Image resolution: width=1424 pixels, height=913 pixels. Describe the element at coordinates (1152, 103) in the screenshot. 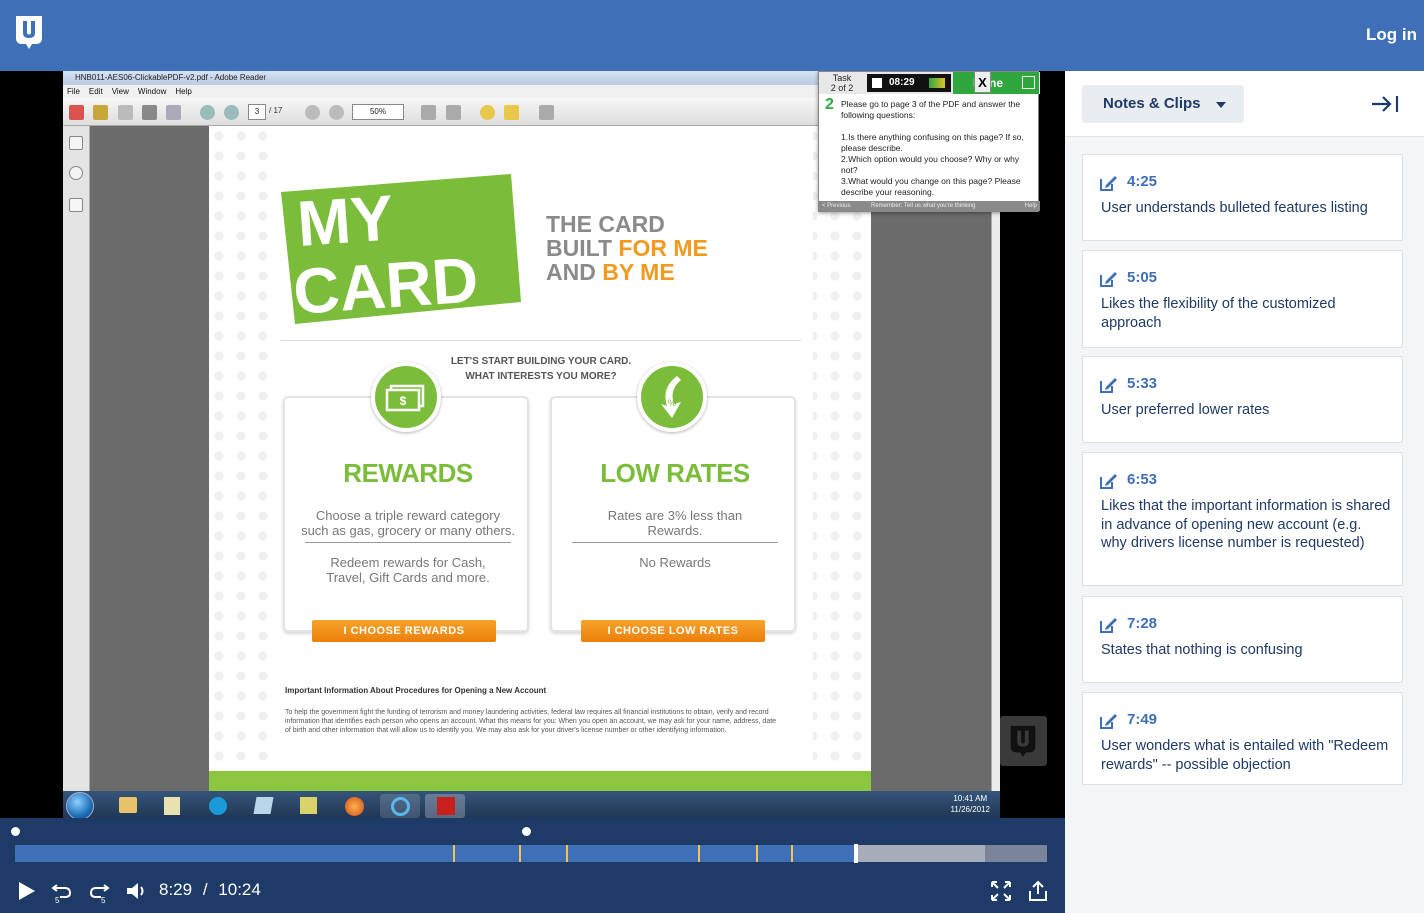

I see `dropdown-label: Notes & Clips` at that location.